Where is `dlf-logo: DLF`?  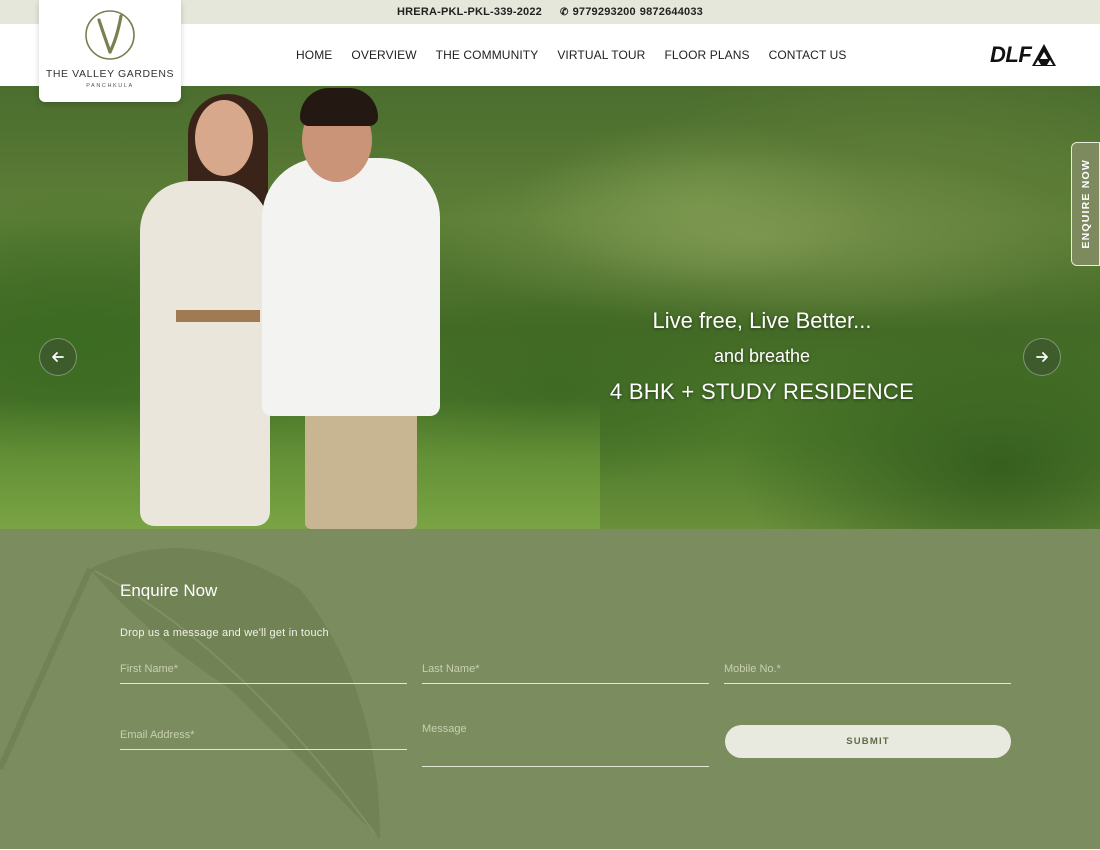
dlf-logo: DLF is located at coordinates (1023, 55).